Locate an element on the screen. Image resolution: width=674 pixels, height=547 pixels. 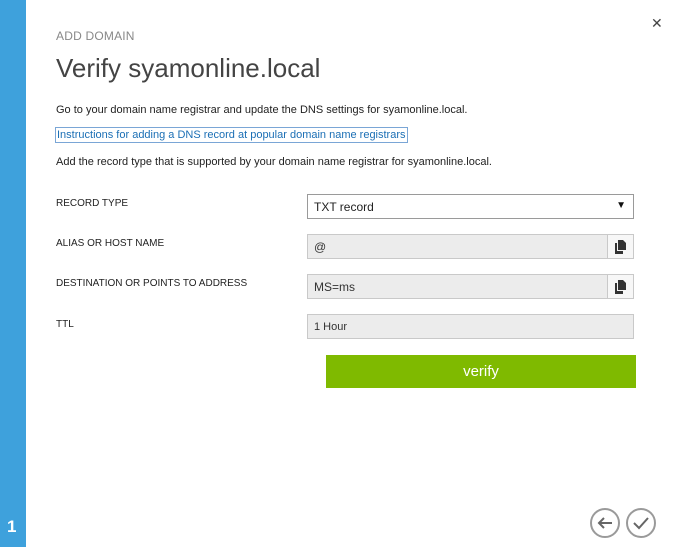
record-type-select: TXT record ▼ is located at coordinates (470, 206).